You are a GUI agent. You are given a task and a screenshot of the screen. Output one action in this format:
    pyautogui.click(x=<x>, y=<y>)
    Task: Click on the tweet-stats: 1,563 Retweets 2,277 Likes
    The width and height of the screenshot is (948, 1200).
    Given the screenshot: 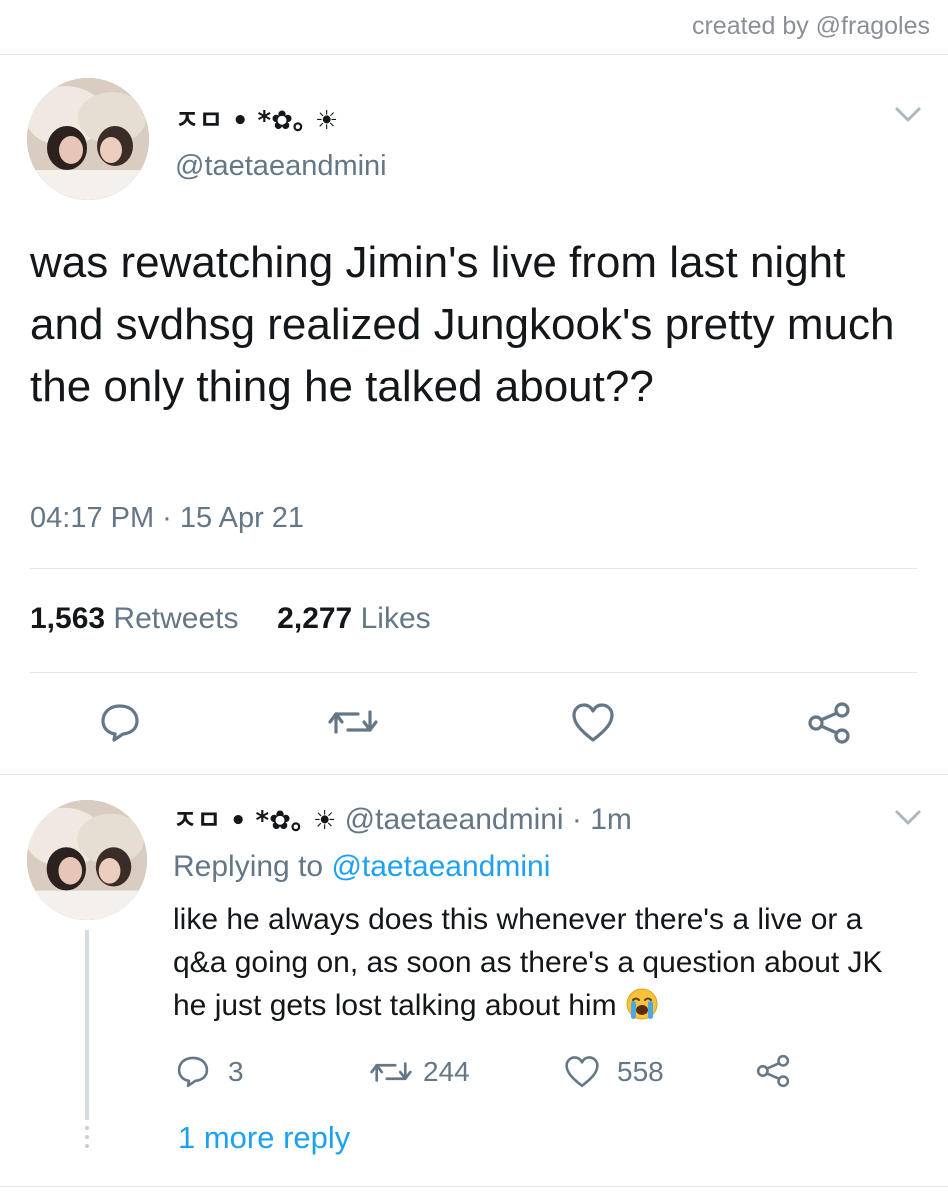 What is the action you would take?
    pyautogui.click(x=230, y=619)
    